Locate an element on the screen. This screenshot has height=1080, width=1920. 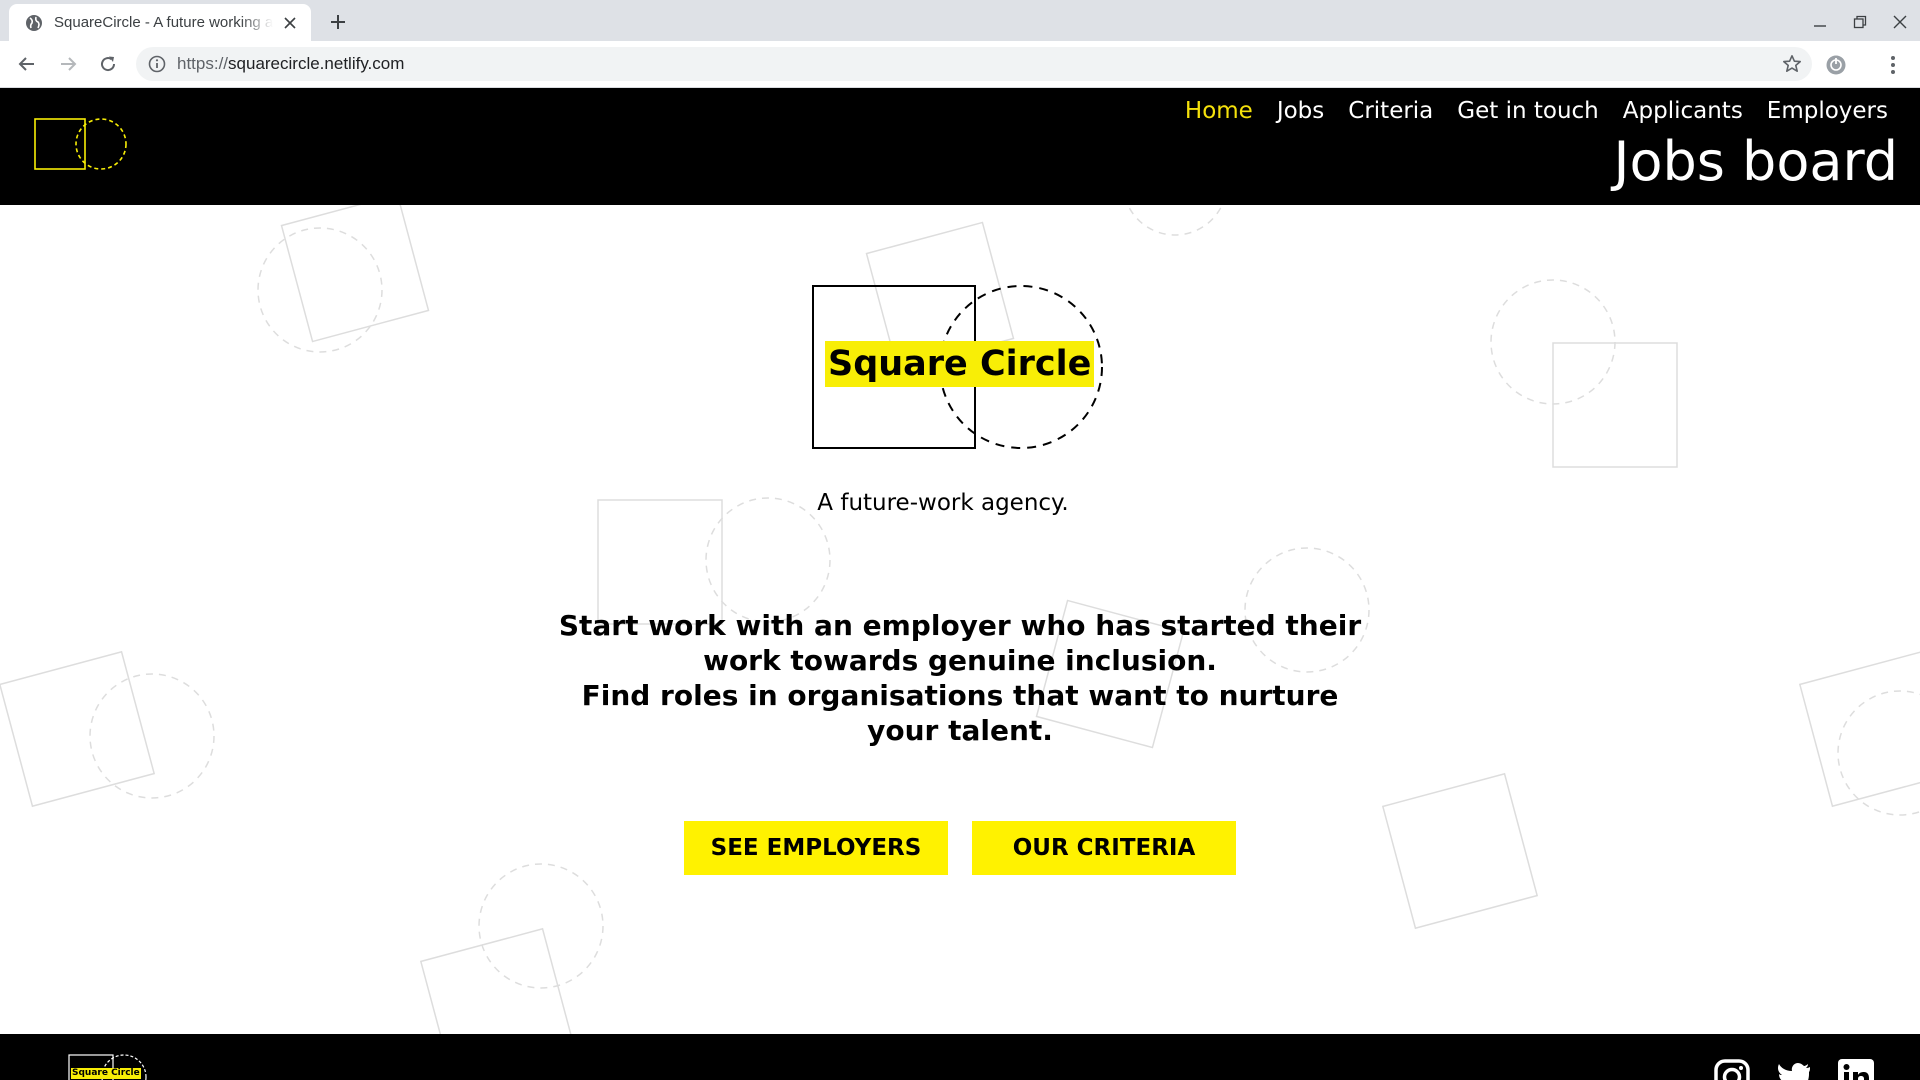
kebab-menu-icon is located at coordinates (1893, 65).